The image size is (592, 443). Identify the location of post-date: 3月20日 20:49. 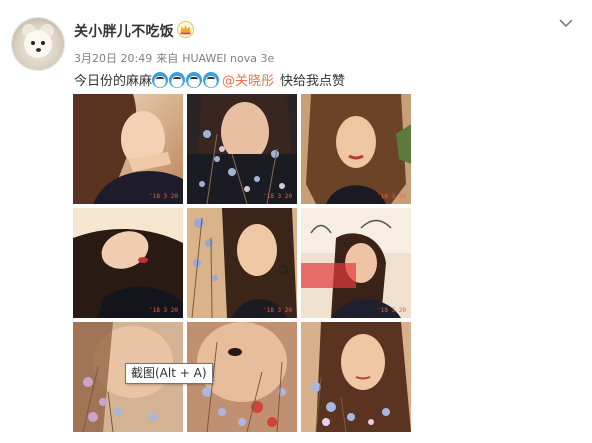
(113, 58).